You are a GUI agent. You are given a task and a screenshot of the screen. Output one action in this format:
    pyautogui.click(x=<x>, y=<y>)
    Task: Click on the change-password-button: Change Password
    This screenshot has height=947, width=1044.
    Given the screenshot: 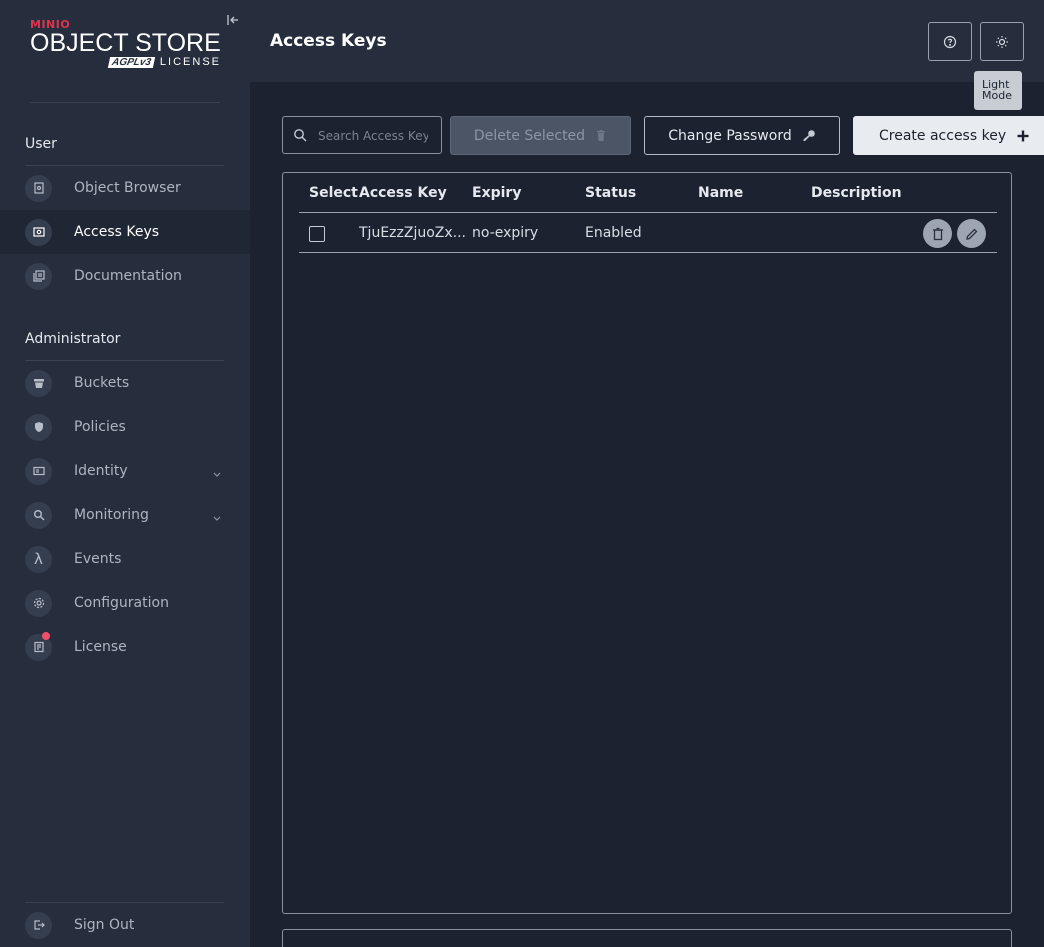 What is the action you would take?
    pyautogui.click(x=742, y=135)
    